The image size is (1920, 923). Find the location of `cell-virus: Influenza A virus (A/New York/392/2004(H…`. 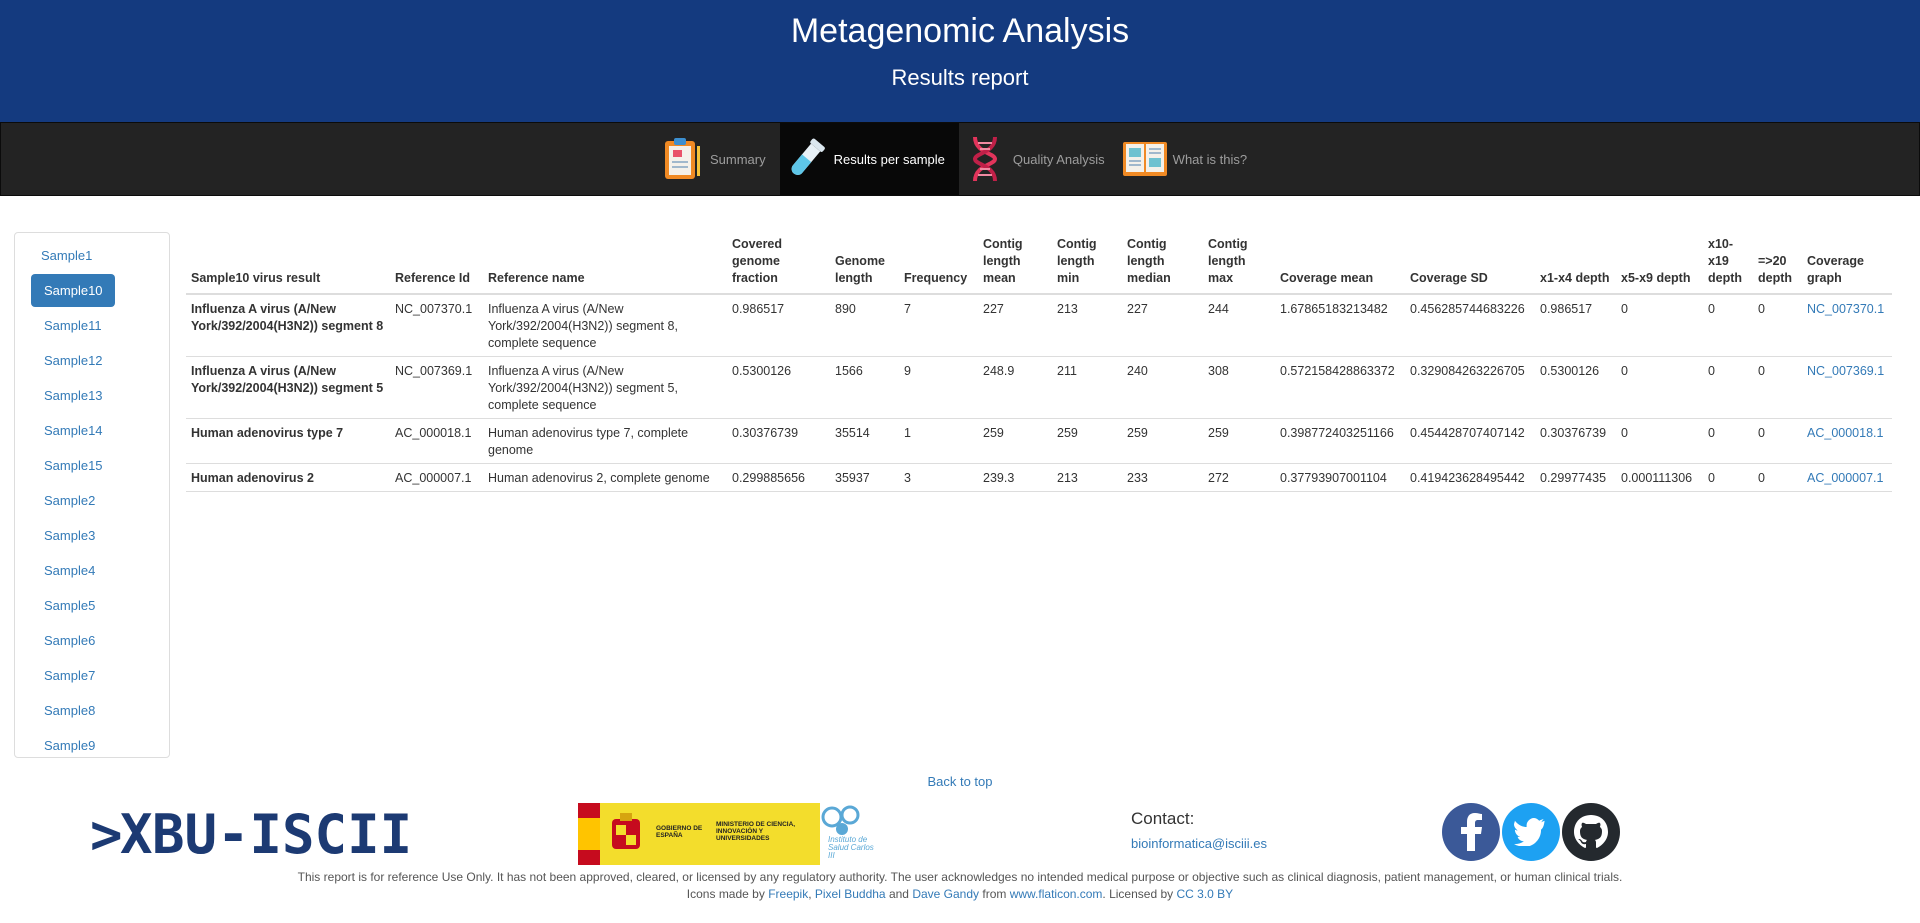

cell-virus: Influenza A virus (A/New York/392/2004(H… is located at coordinates (288, 325).